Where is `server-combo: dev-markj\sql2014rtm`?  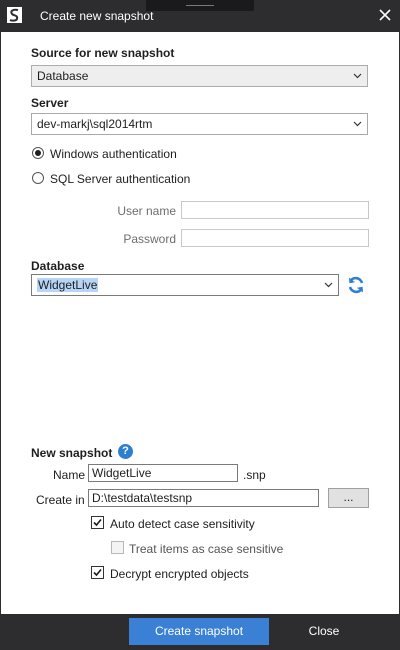
server-combo: dev-markj\sql2014rtm is located at coordinates (199, 124).